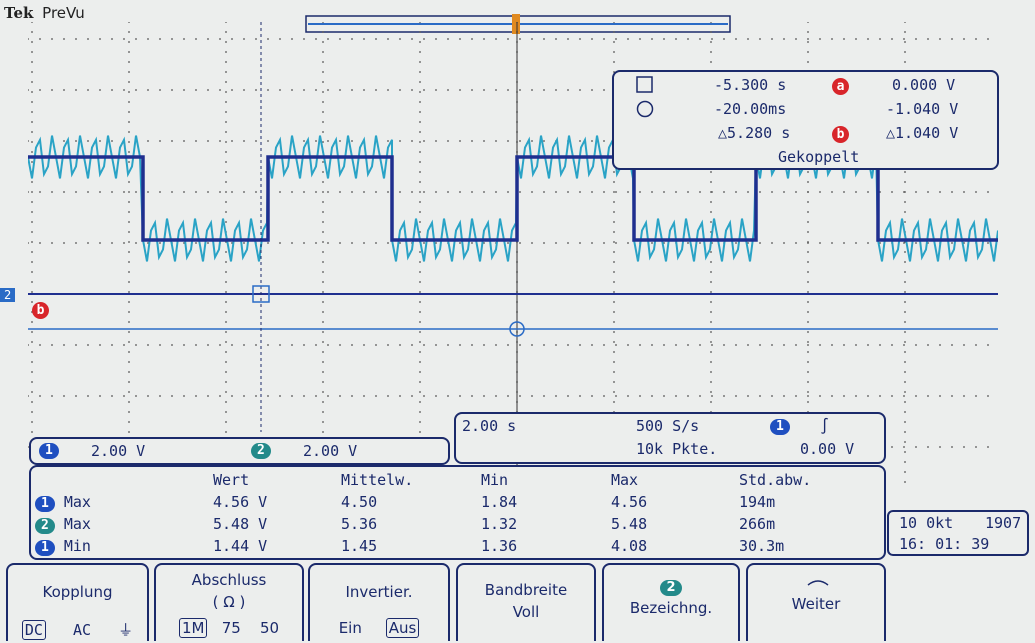 This screenshot has height=643, width=1035. I want to click on bezeichnung-channel-badge: 2, so click(671, 588).